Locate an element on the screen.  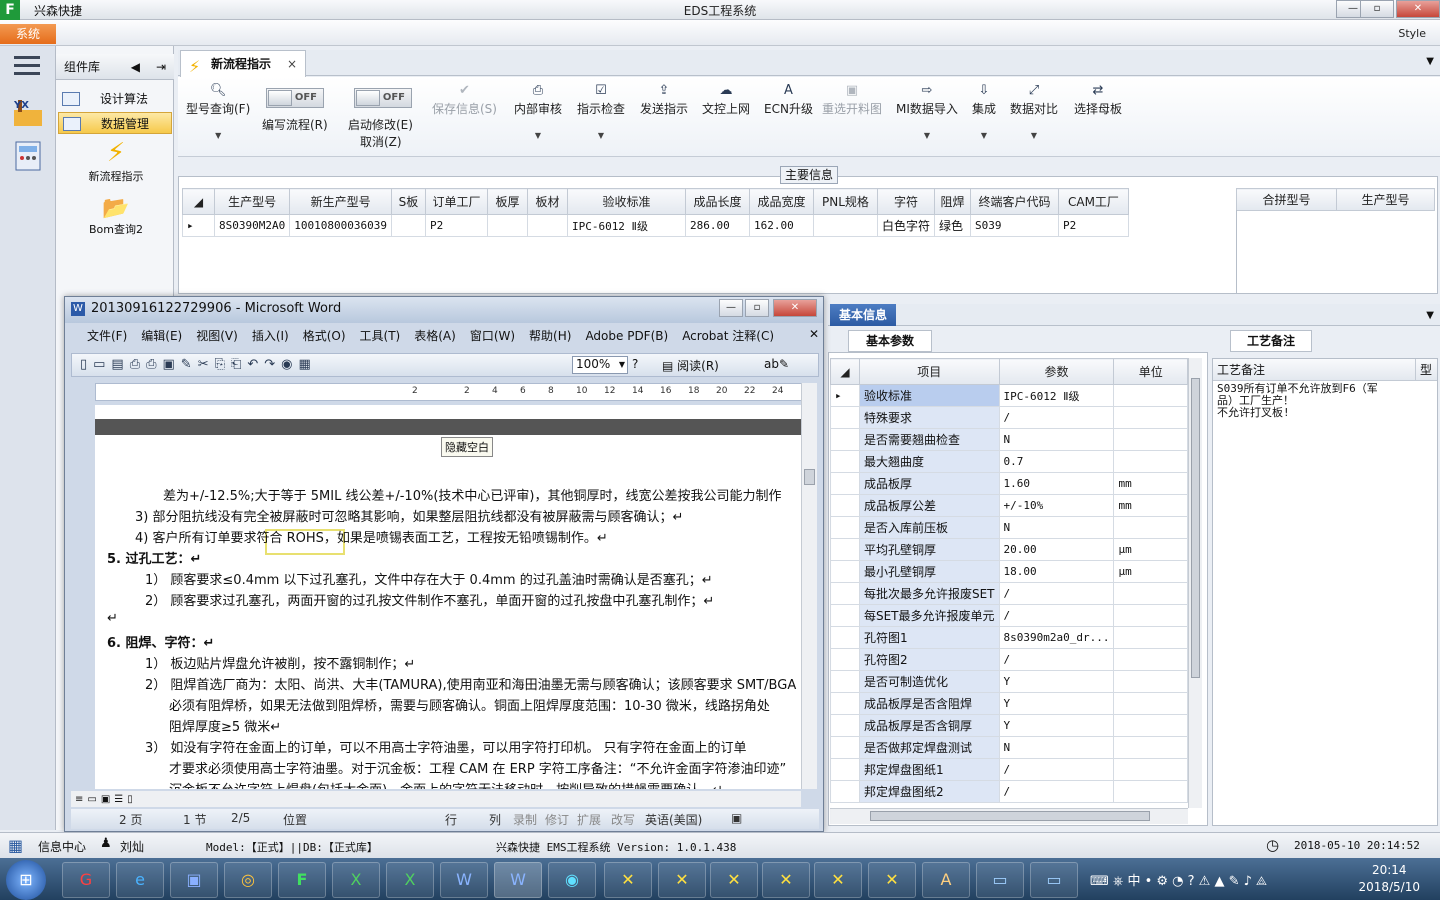
arrow-left-icon: ◀ is located at coordinates (135, 67).